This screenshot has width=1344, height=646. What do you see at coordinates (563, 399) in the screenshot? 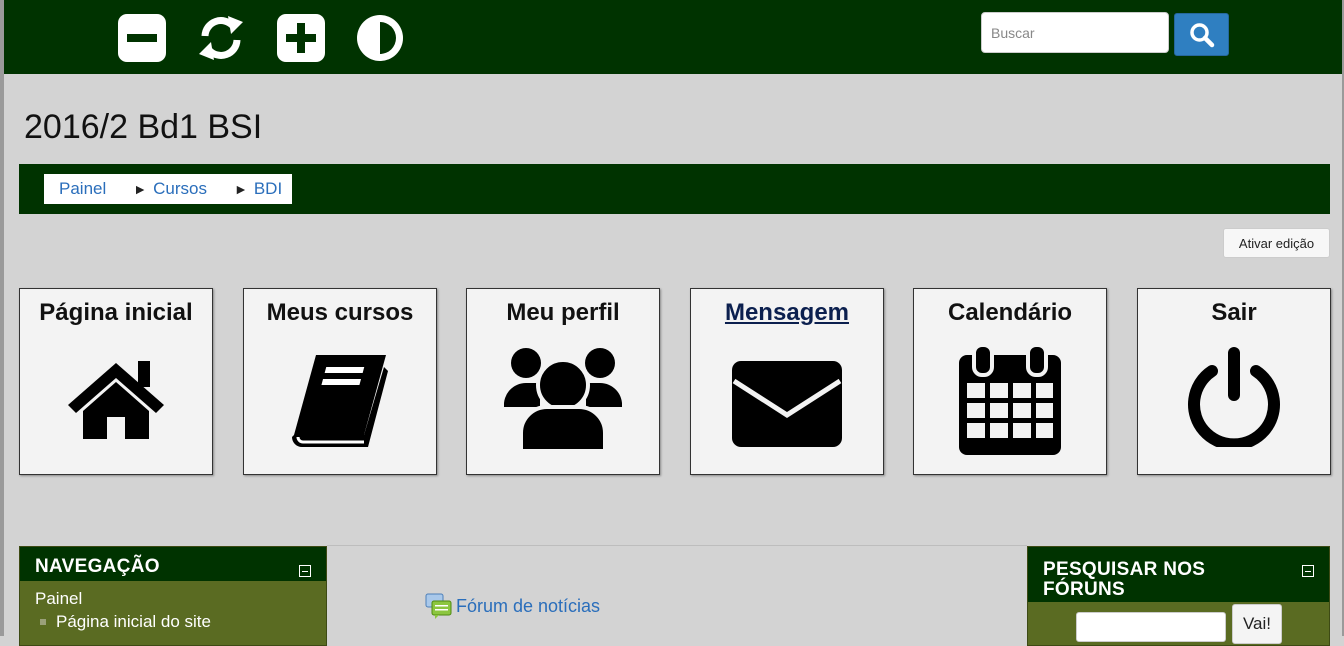
I see `users-icon` at bounding box center [563, 399].